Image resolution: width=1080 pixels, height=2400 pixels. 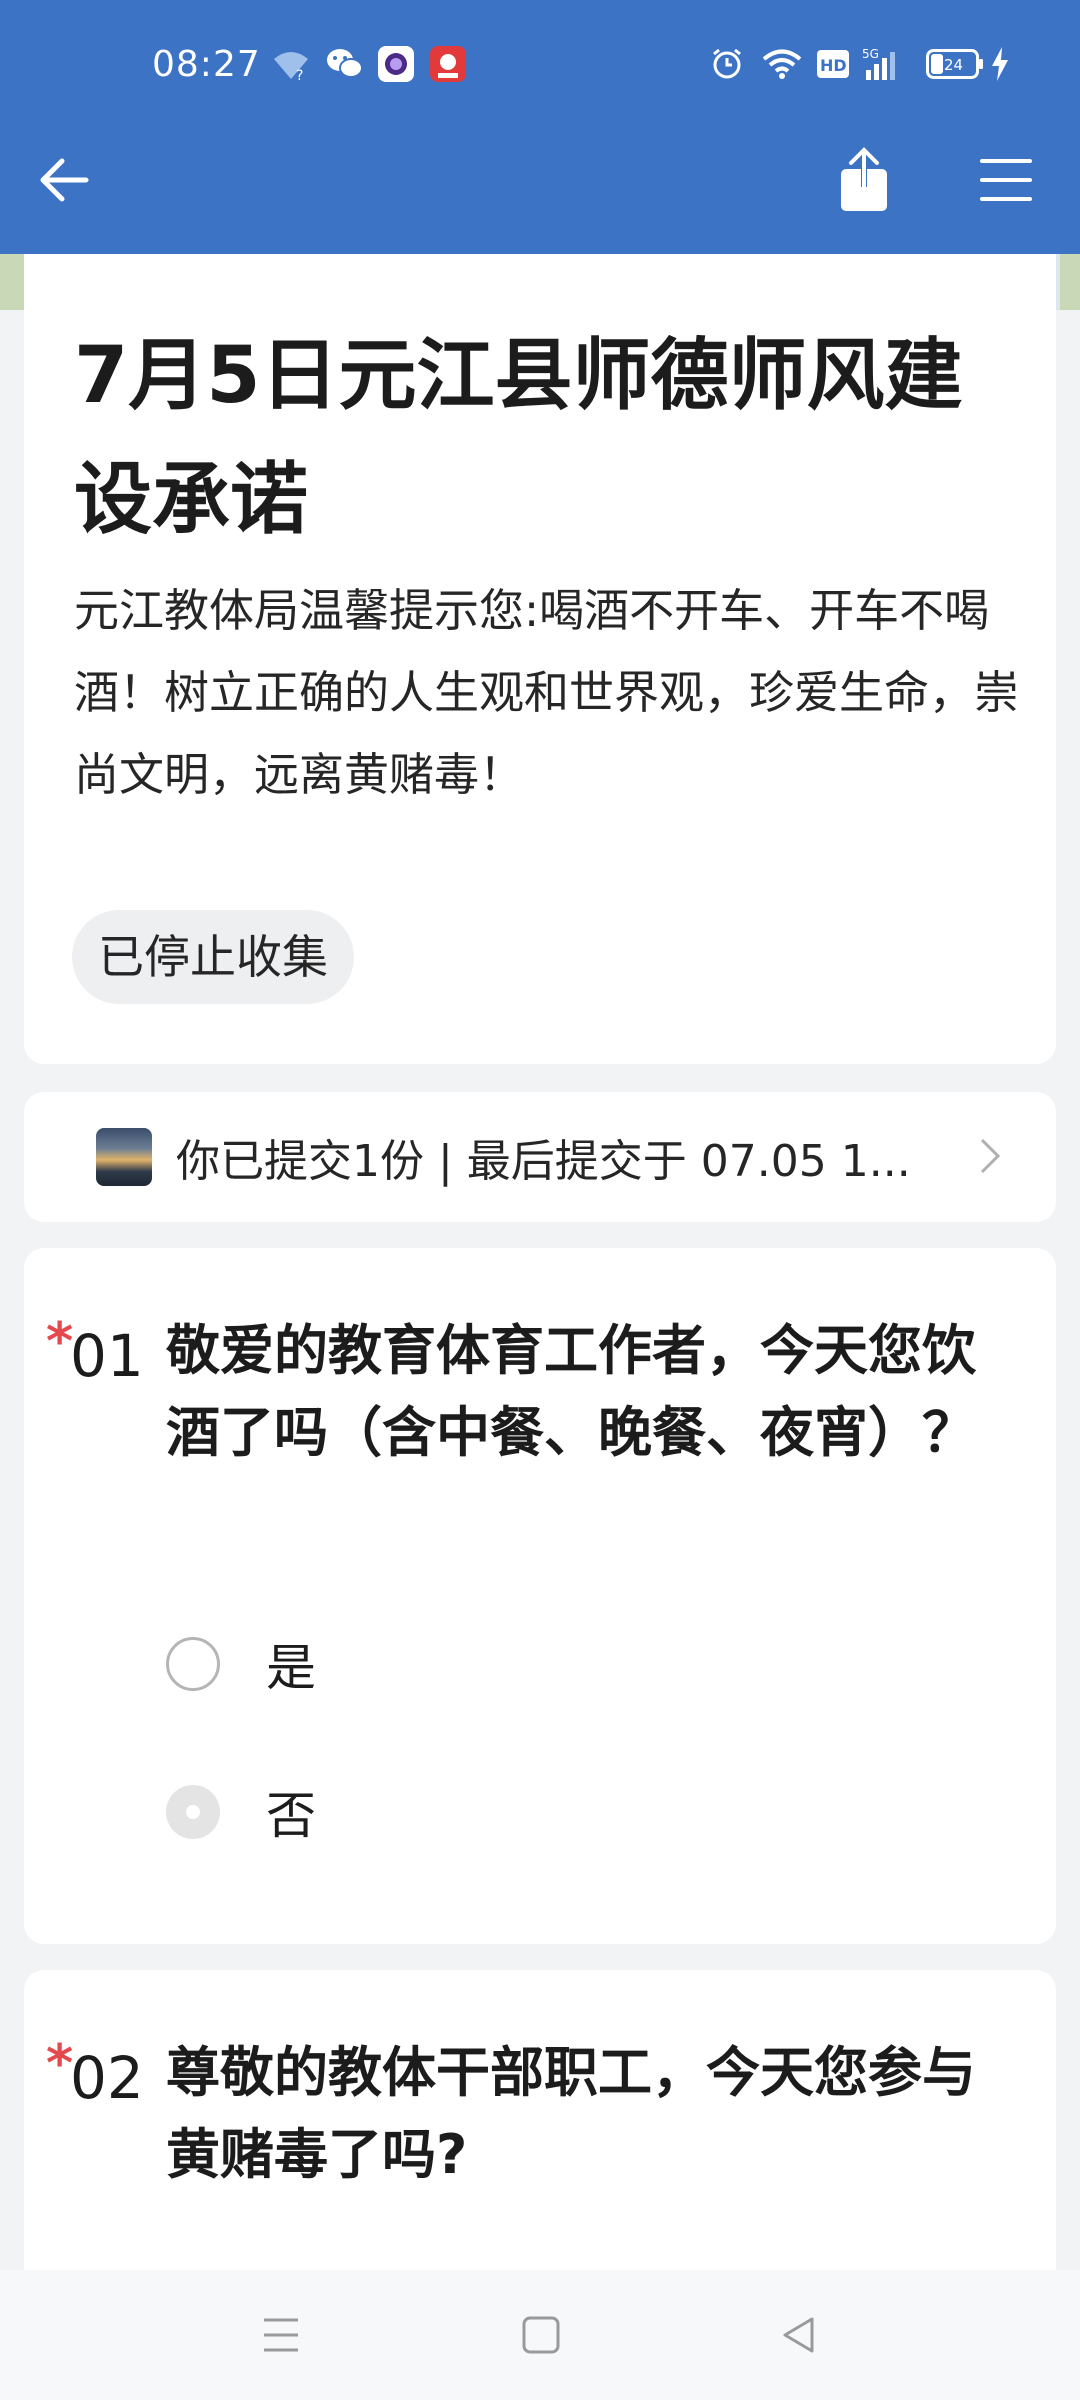 I want to click on arrow-left-icon, so click(x=64, y=180).